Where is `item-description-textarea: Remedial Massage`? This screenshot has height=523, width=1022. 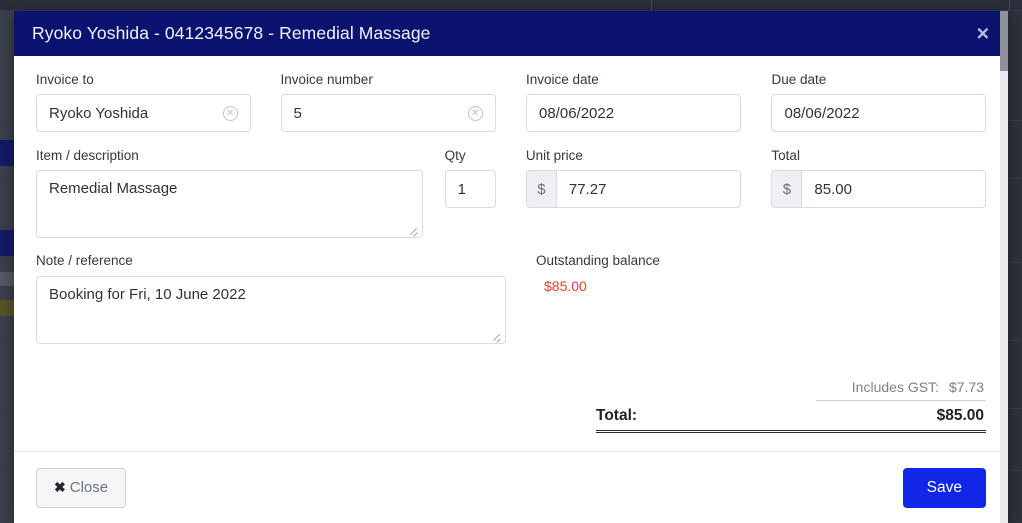
item-description-textarea: Remedial Massage is located at coordinates (229, 204).